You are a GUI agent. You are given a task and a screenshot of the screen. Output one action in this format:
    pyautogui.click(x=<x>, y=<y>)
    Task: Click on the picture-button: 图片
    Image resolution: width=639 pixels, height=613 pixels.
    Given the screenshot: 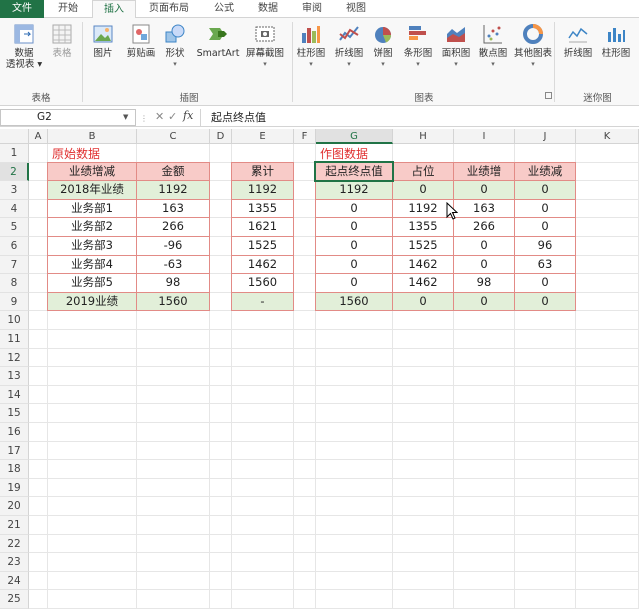 What is the action you would take?
    pyautogui.click(x=103, y=40)
    